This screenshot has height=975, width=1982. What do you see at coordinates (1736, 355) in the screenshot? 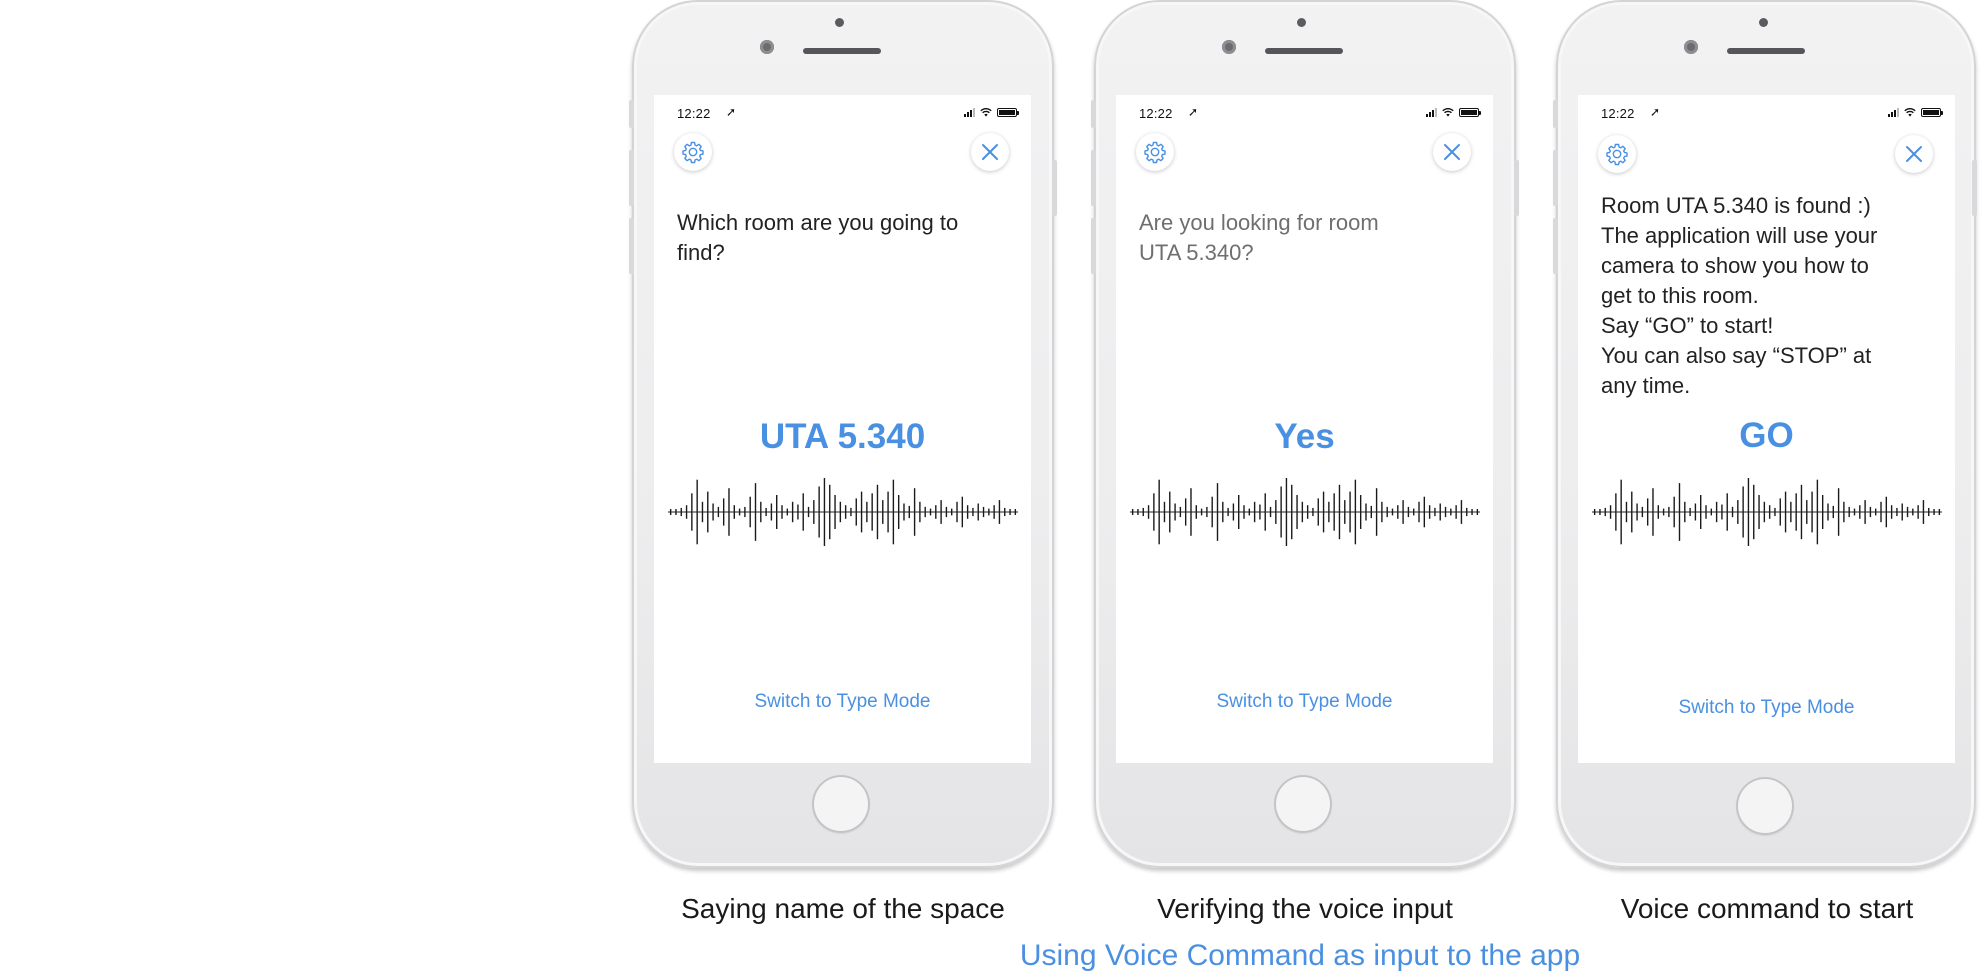
I see `prompt-line: You can also say “STOP” at` at bounding box center [1736, 355].